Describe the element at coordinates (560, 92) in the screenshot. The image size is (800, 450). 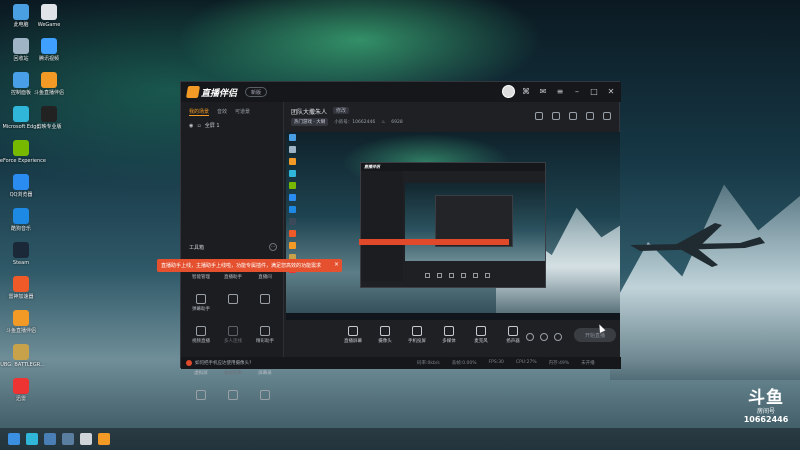
I see `menu-icon: ≡` at that location.